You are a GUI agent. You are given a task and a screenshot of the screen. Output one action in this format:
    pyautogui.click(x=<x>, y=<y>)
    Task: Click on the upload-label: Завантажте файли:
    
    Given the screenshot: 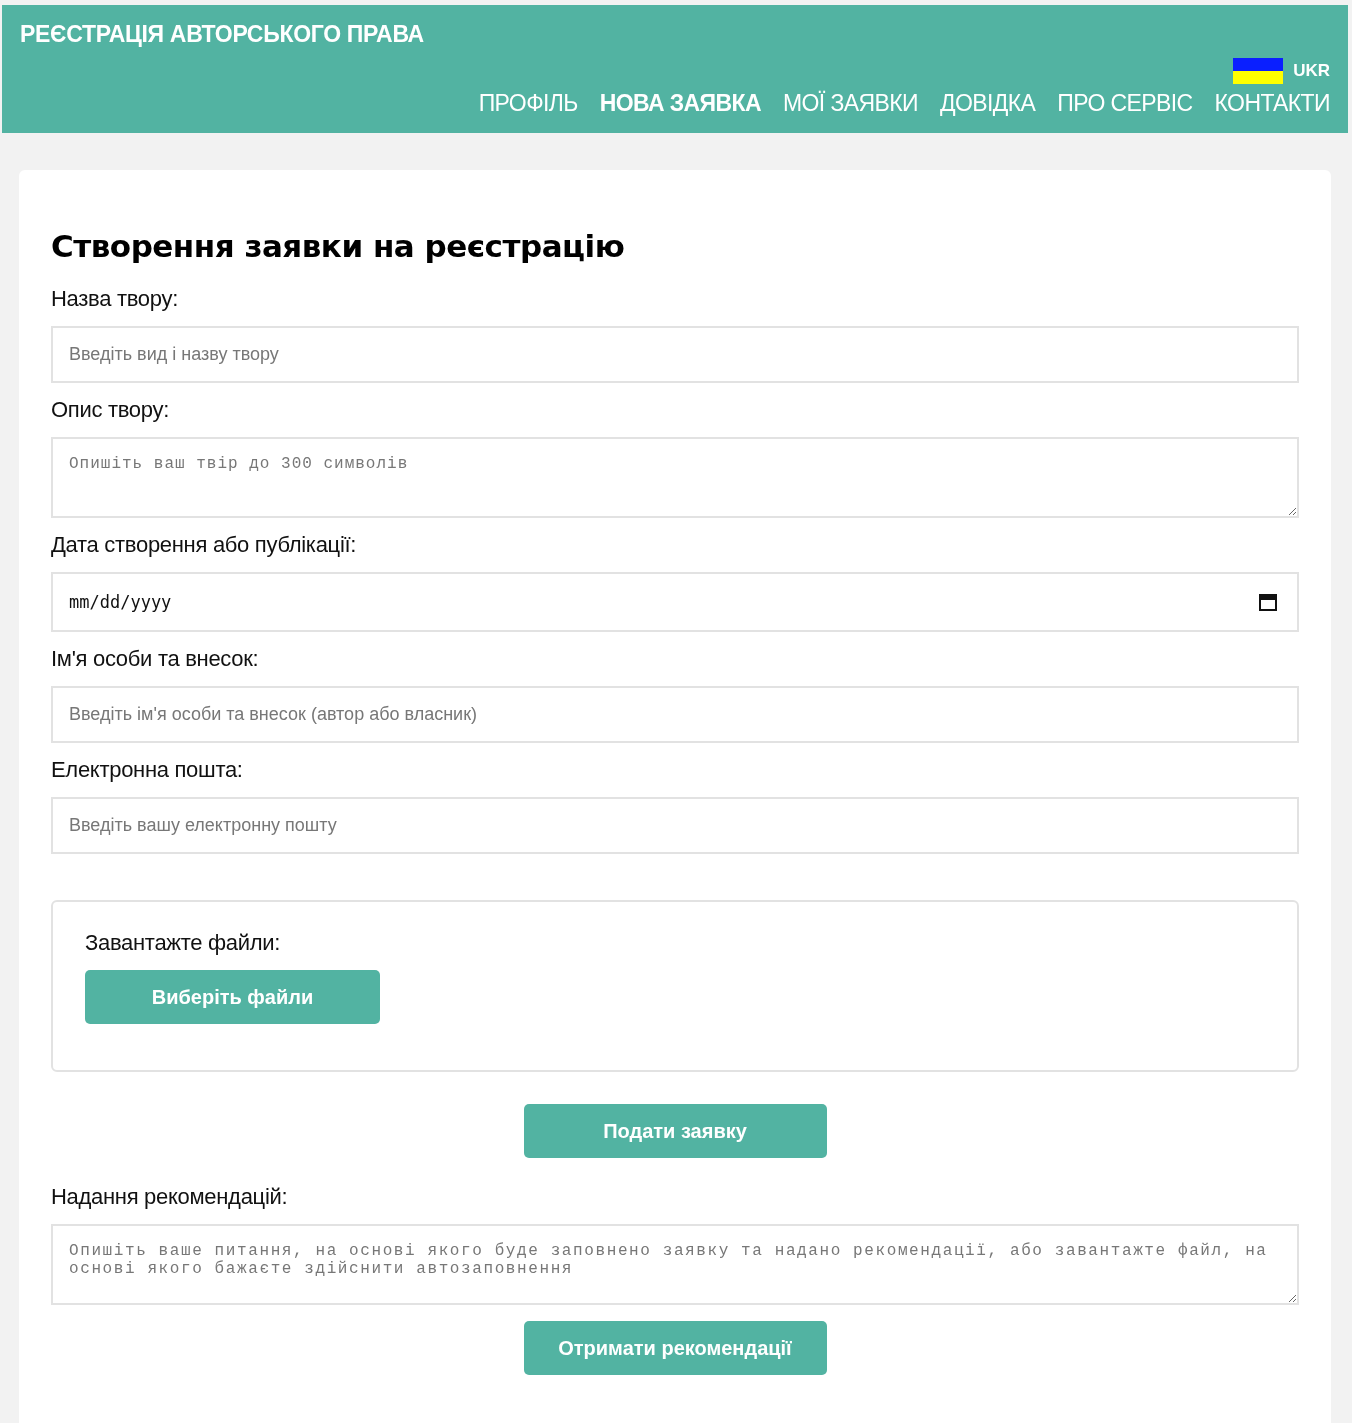 What is the action you would take?
    pyautogui.click(x=183, y=943)
    